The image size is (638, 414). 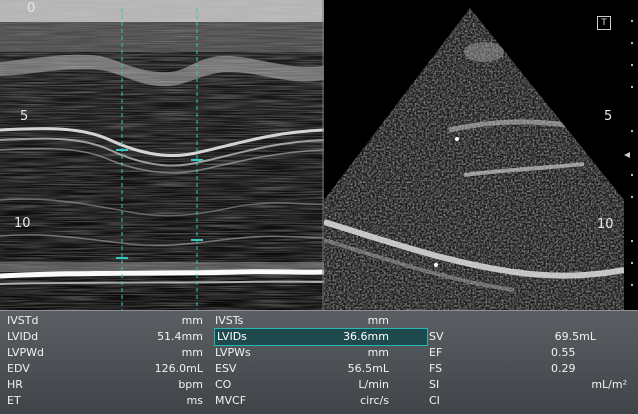 I want to click on meas-row-ivsts: IVSTs mm, so click(x=321, y=321).